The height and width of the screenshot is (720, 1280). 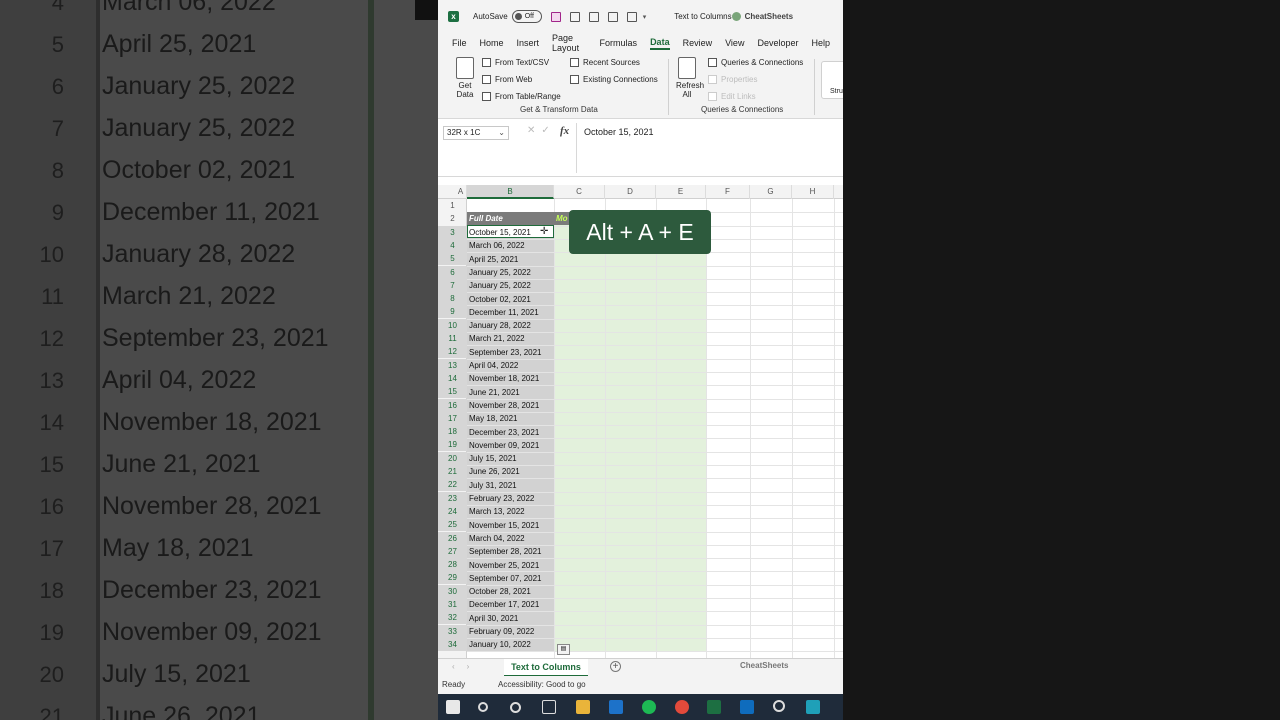 What do you see at coordinates (452, 485) in the screenshot?
I see `row-header: 22` at bounding box center [452, 485].